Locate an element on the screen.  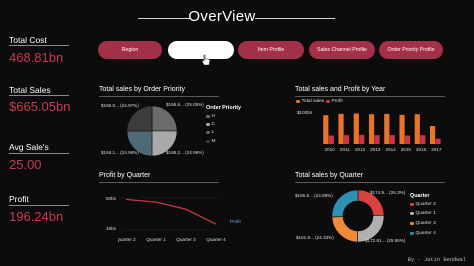
priority-chart-title: Total sales by Order Priority is located at coordinates (142, 89).